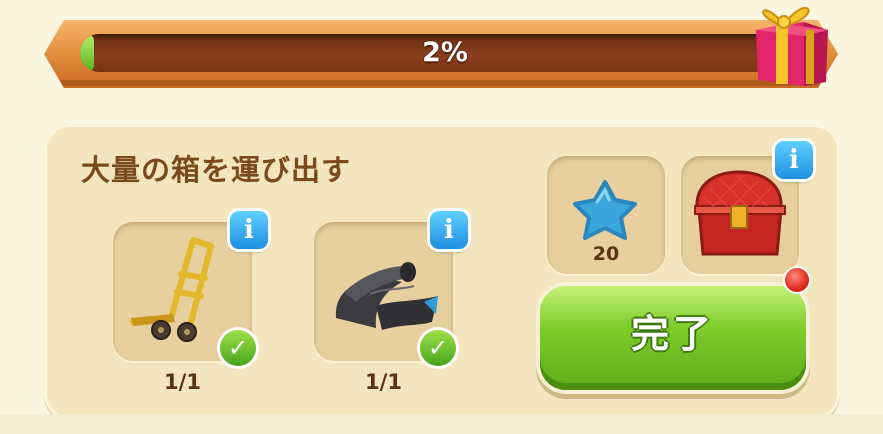  I want to click on progress-percent: 2%, so click(445, 52).